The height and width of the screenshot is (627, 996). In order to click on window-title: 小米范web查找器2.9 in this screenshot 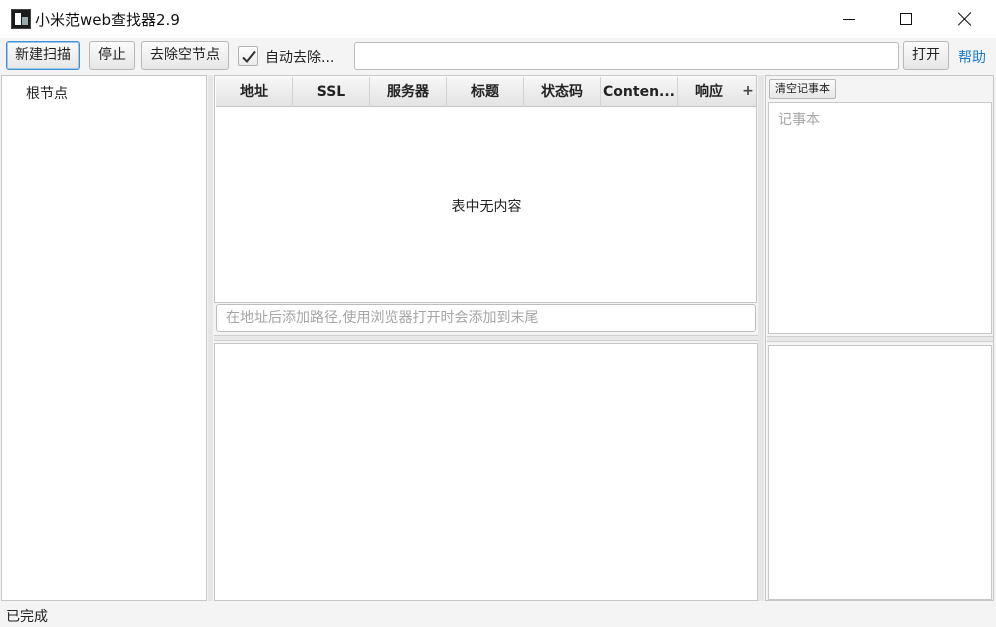, I will do `click(107, 20)`.